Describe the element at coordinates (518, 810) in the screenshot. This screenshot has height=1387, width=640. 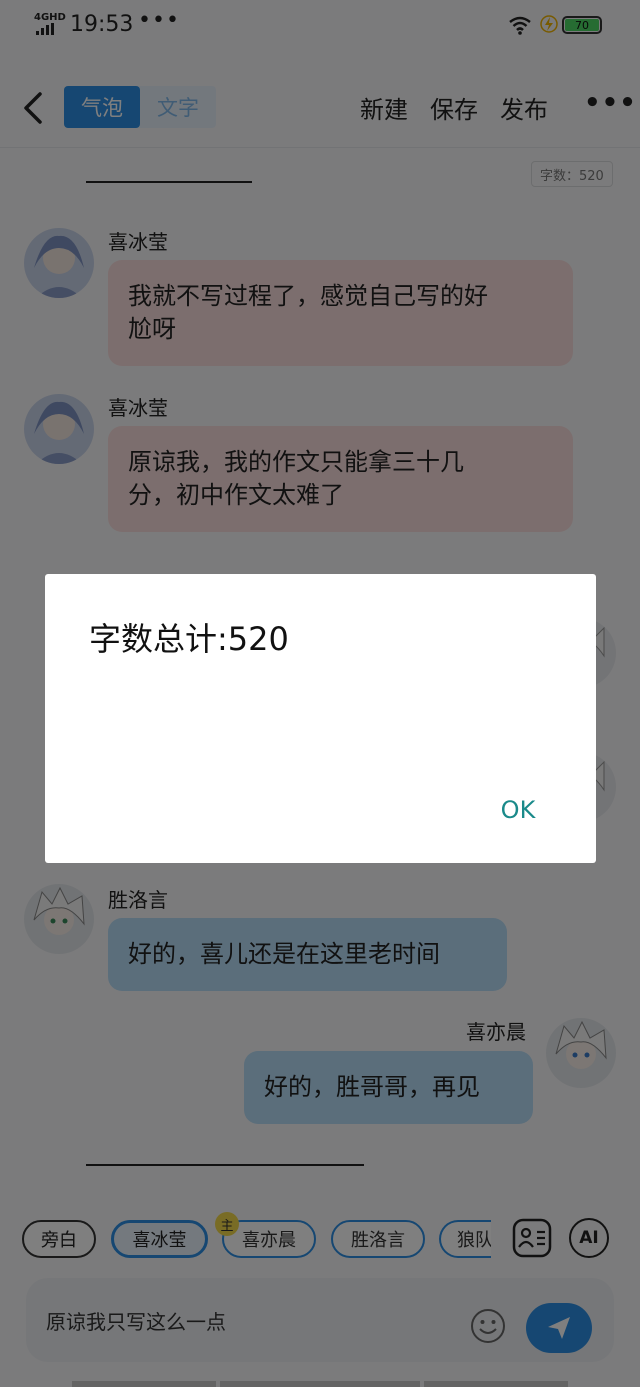
I see `ok-button: OK` at that location.